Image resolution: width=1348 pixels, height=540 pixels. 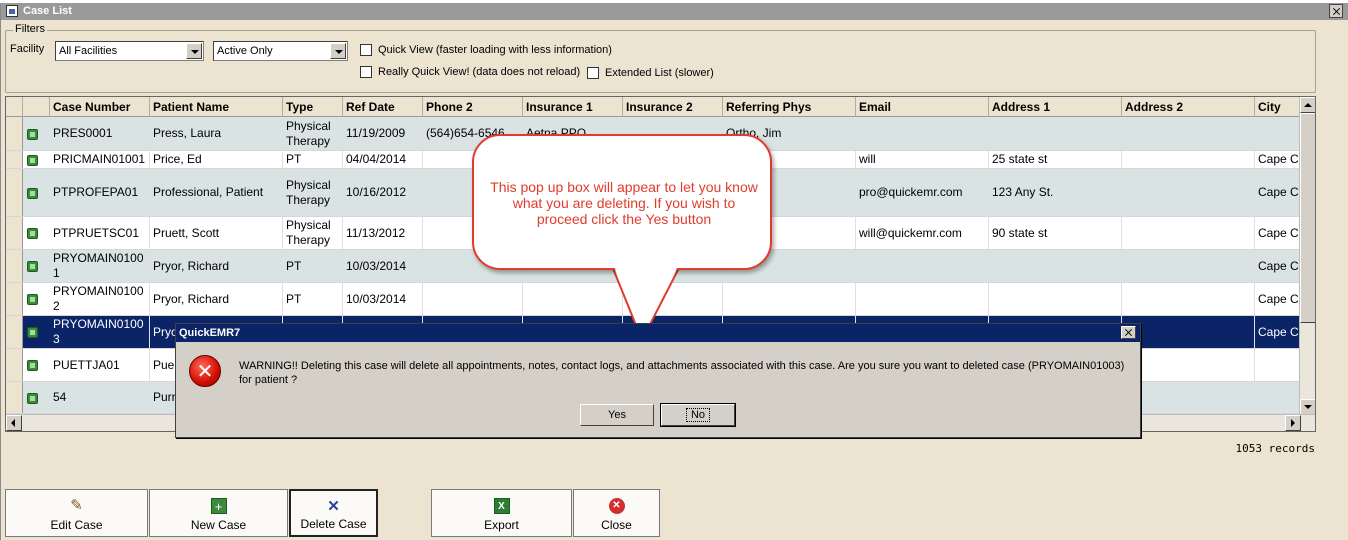 I want to click on cell-case-number: 54, so click(x=100, y=397).